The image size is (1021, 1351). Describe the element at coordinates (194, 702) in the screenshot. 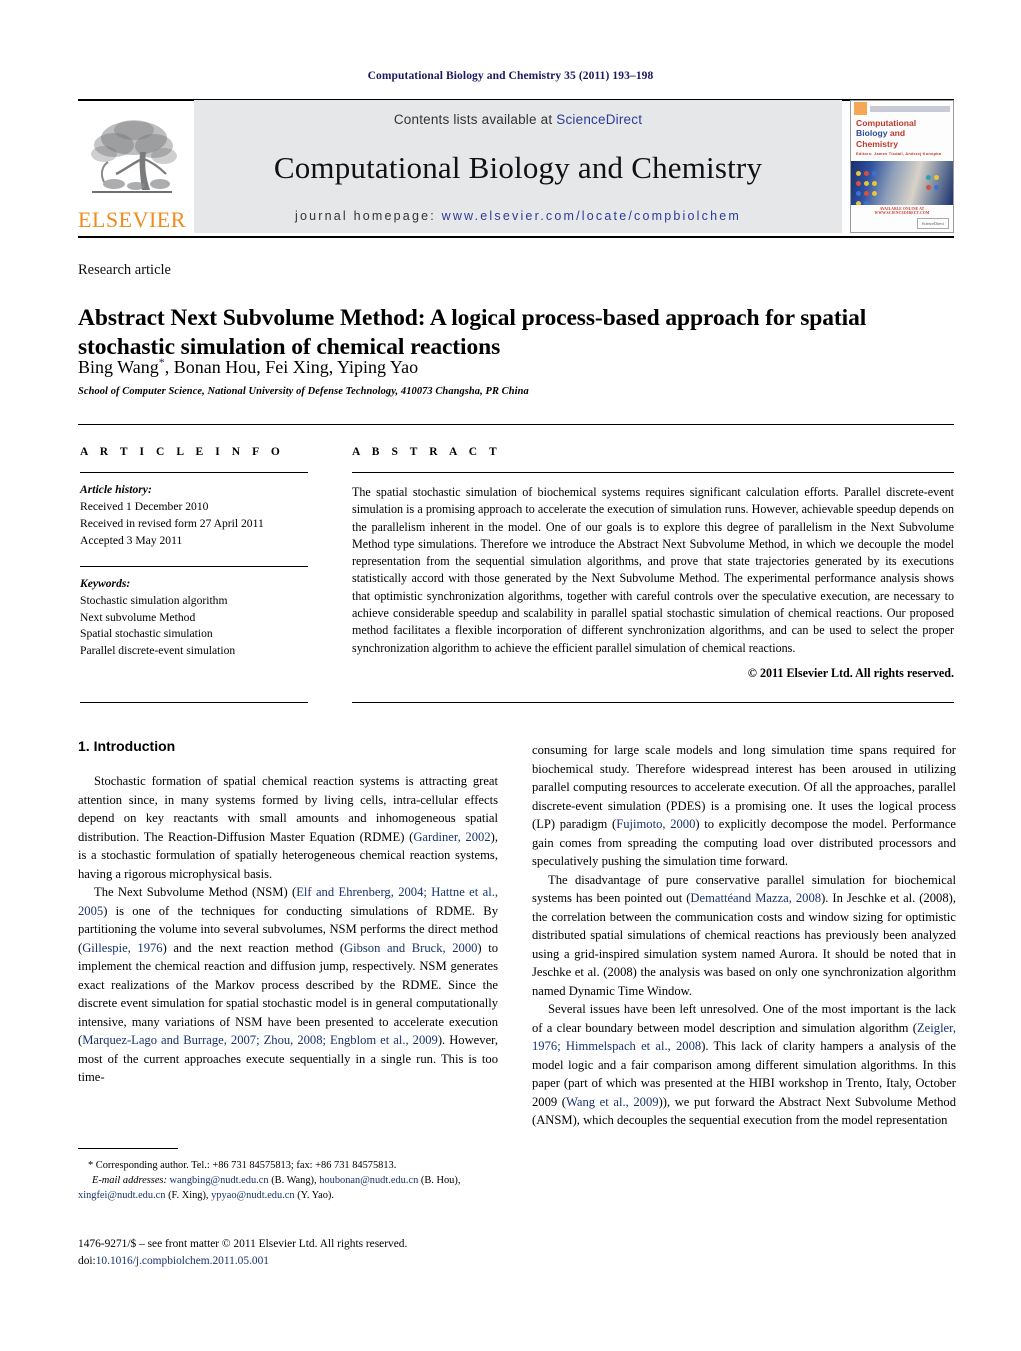

I see `info-bottom-rule` at that location.